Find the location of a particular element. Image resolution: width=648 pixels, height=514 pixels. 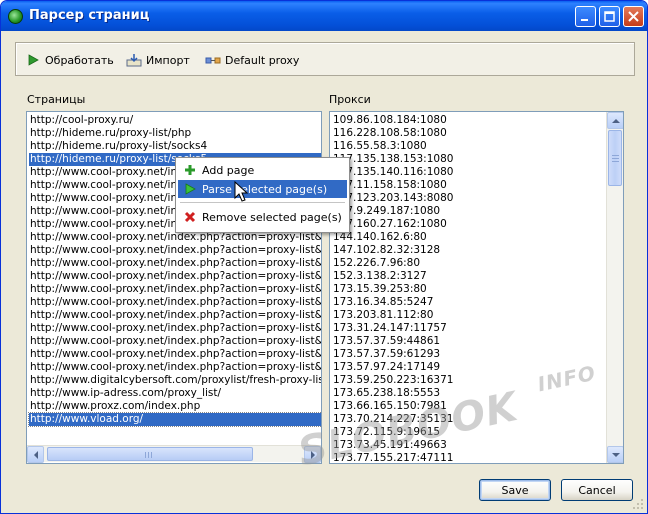

proxy-list-item: 173.31.24.147:11757 is located at coordinates (392, 328).